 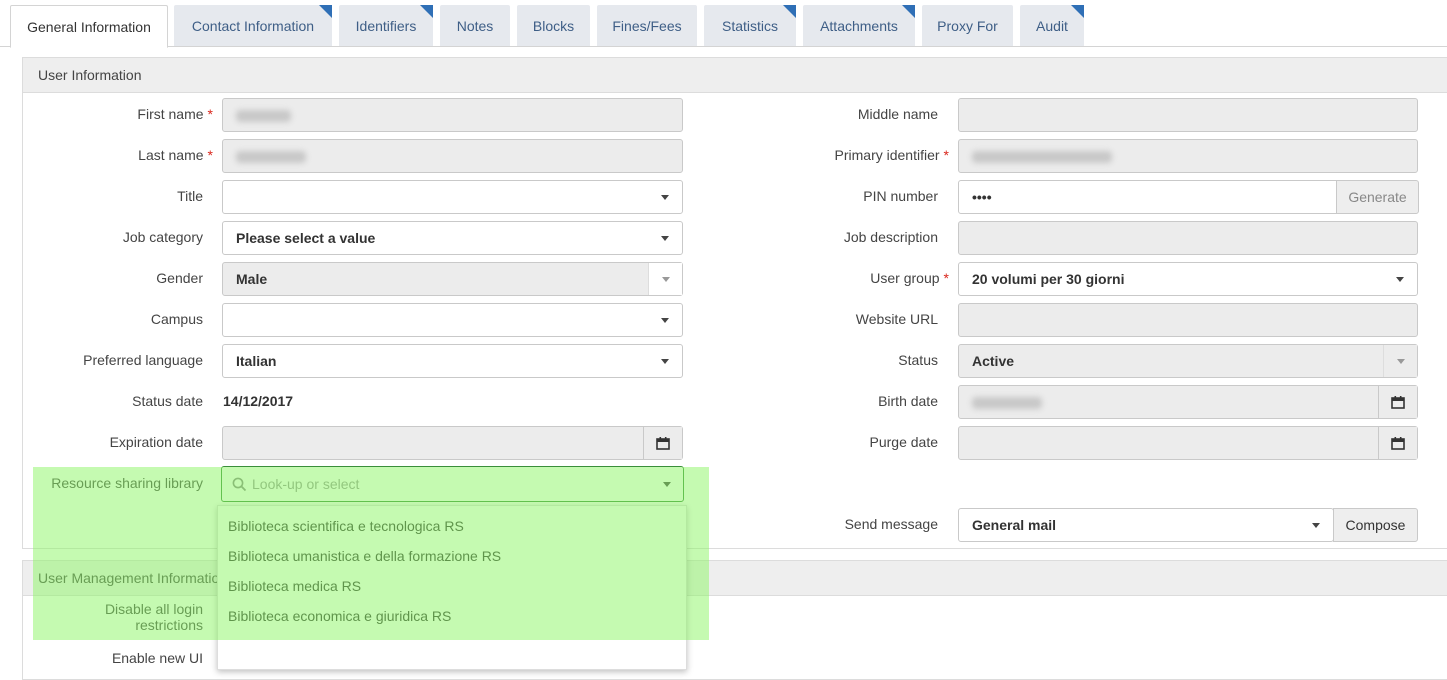 I want to click on section-header: User Information, so click(x=735, y=75).